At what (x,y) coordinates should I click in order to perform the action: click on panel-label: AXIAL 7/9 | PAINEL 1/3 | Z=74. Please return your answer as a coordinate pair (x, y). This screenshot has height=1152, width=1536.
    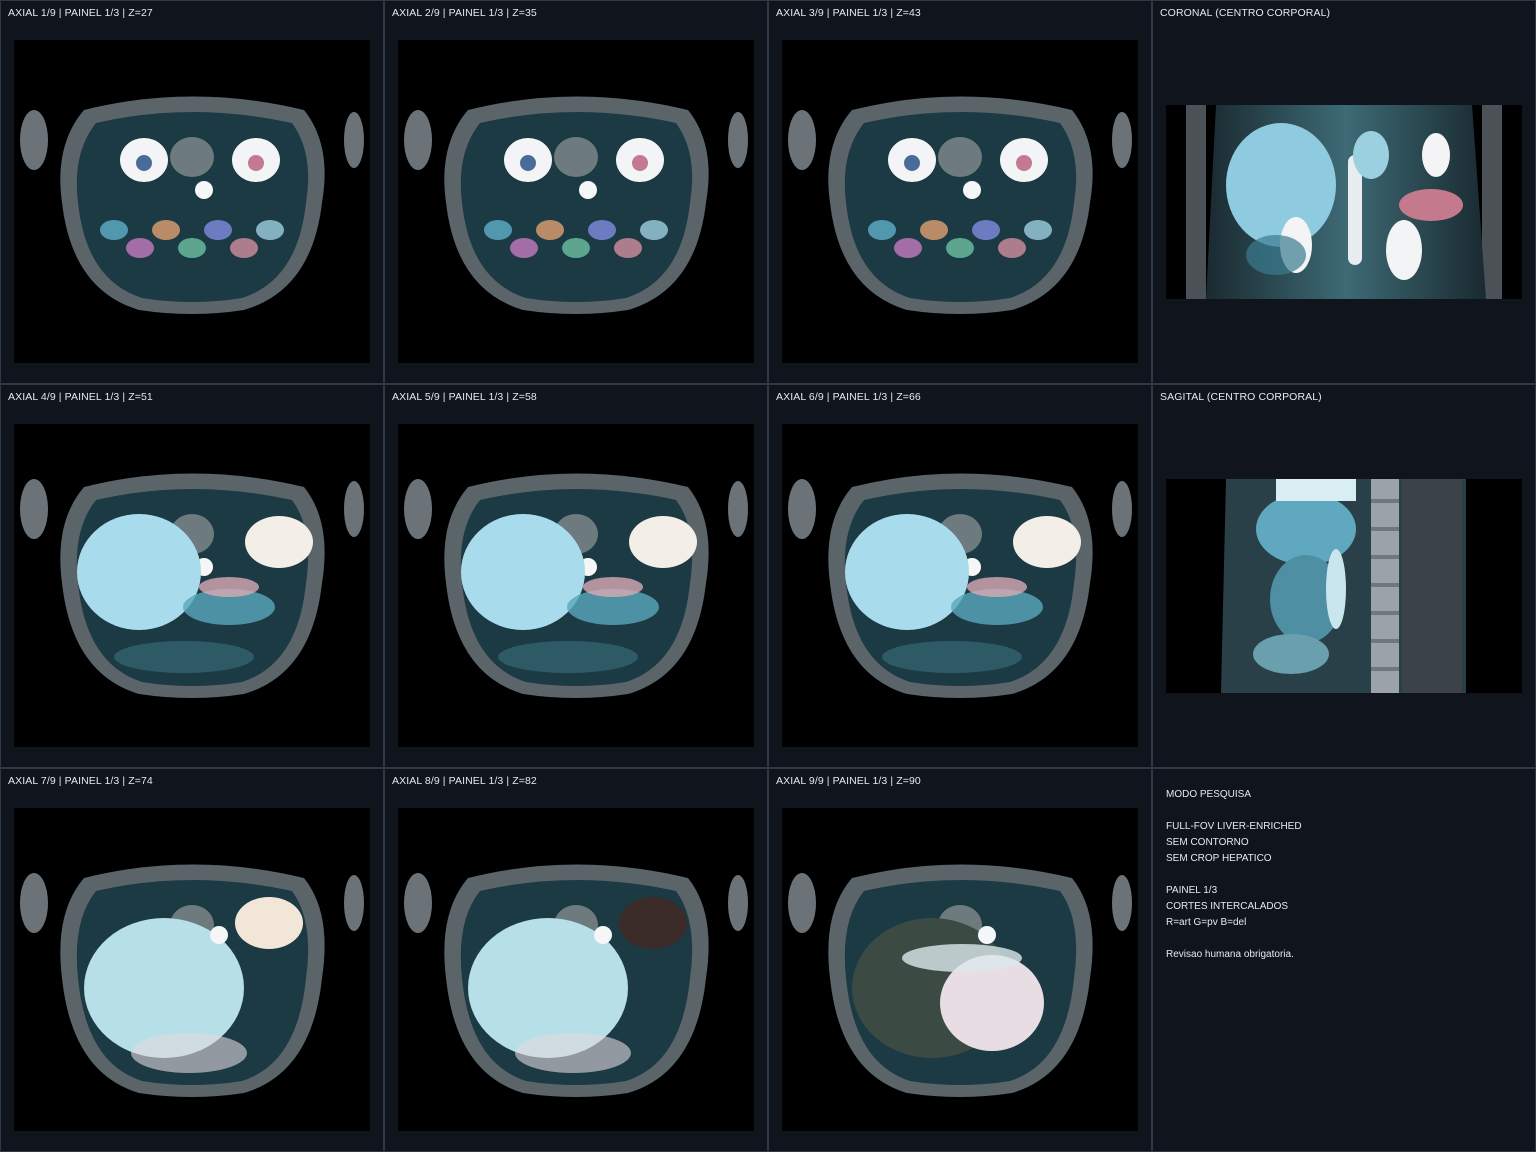
    Looking at the image, I should click on (80, 781).